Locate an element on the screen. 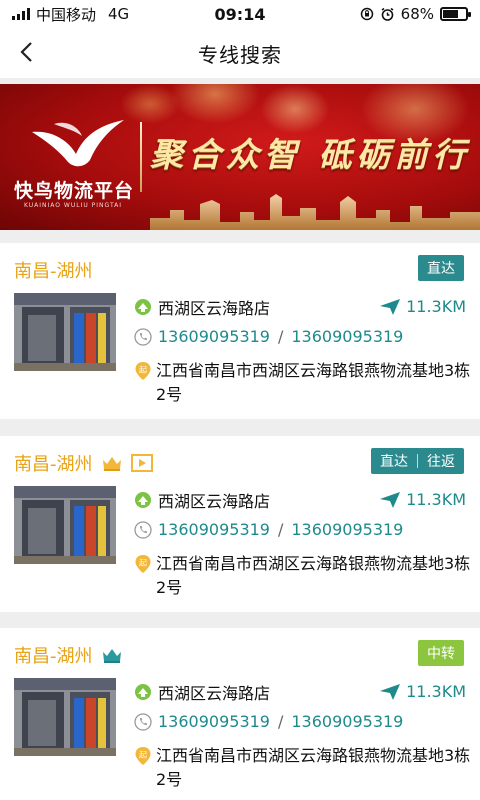  service-badge: 直达 is located at coordinates (441, 268).